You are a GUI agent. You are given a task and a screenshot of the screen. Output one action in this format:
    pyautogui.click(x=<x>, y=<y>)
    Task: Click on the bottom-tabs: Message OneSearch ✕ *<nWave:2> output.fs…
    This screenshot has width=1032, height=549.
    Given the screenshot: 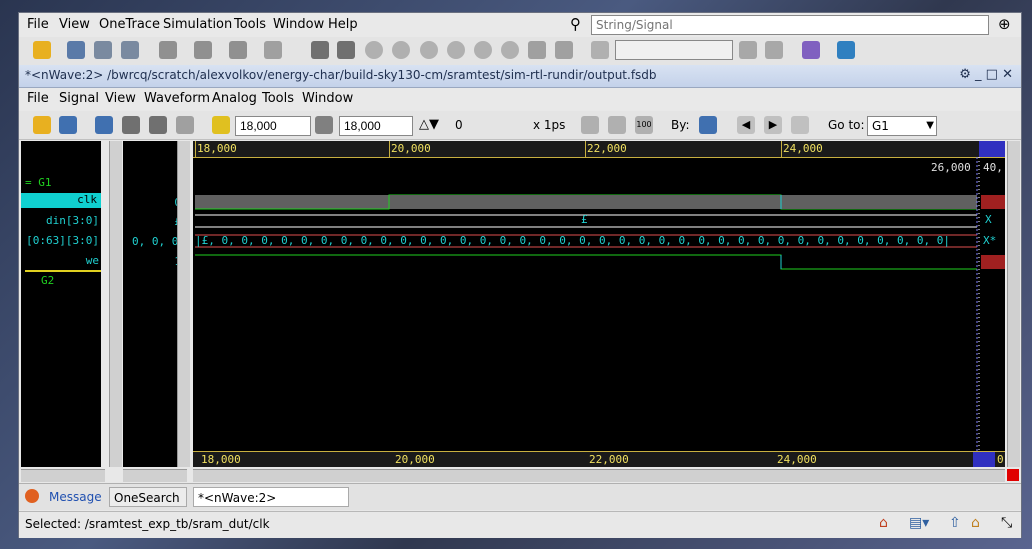 What is the action you would take?
    pyautogui.click(x=520, y=504)
    